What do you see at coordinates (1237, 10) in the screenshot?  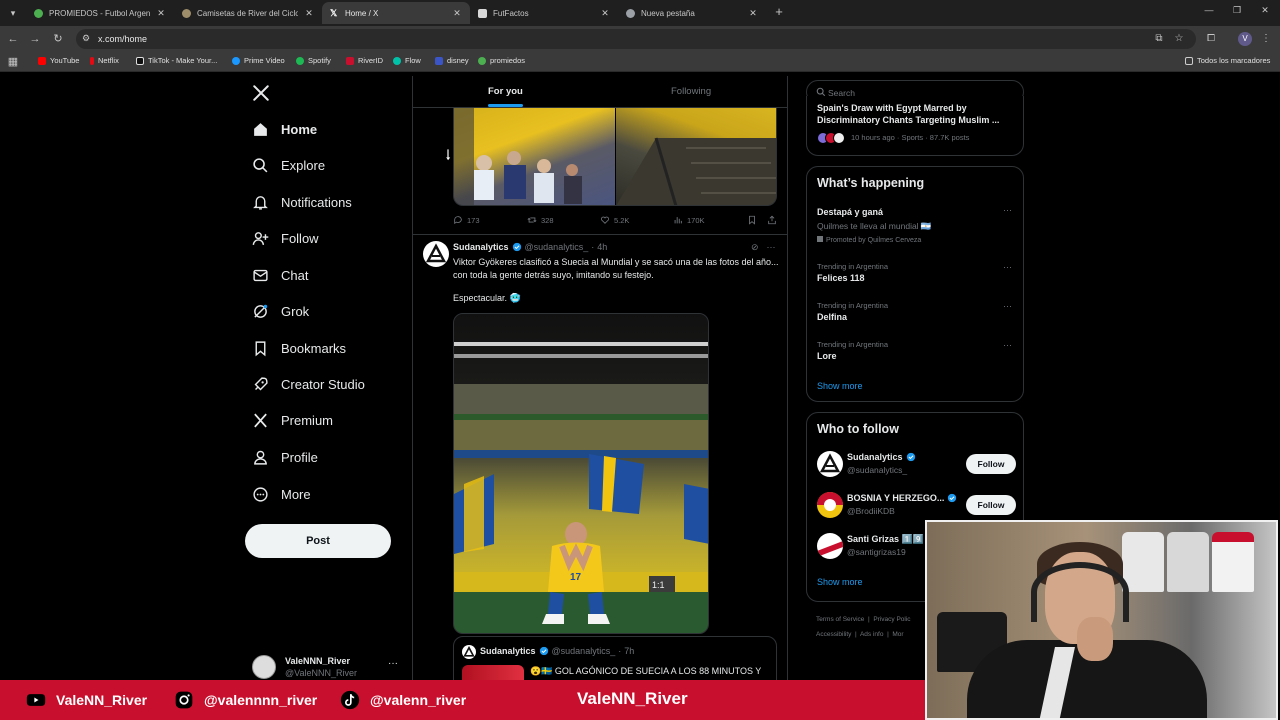 I see `maximize-icon: ❐` at bounding box center [1237, 10].